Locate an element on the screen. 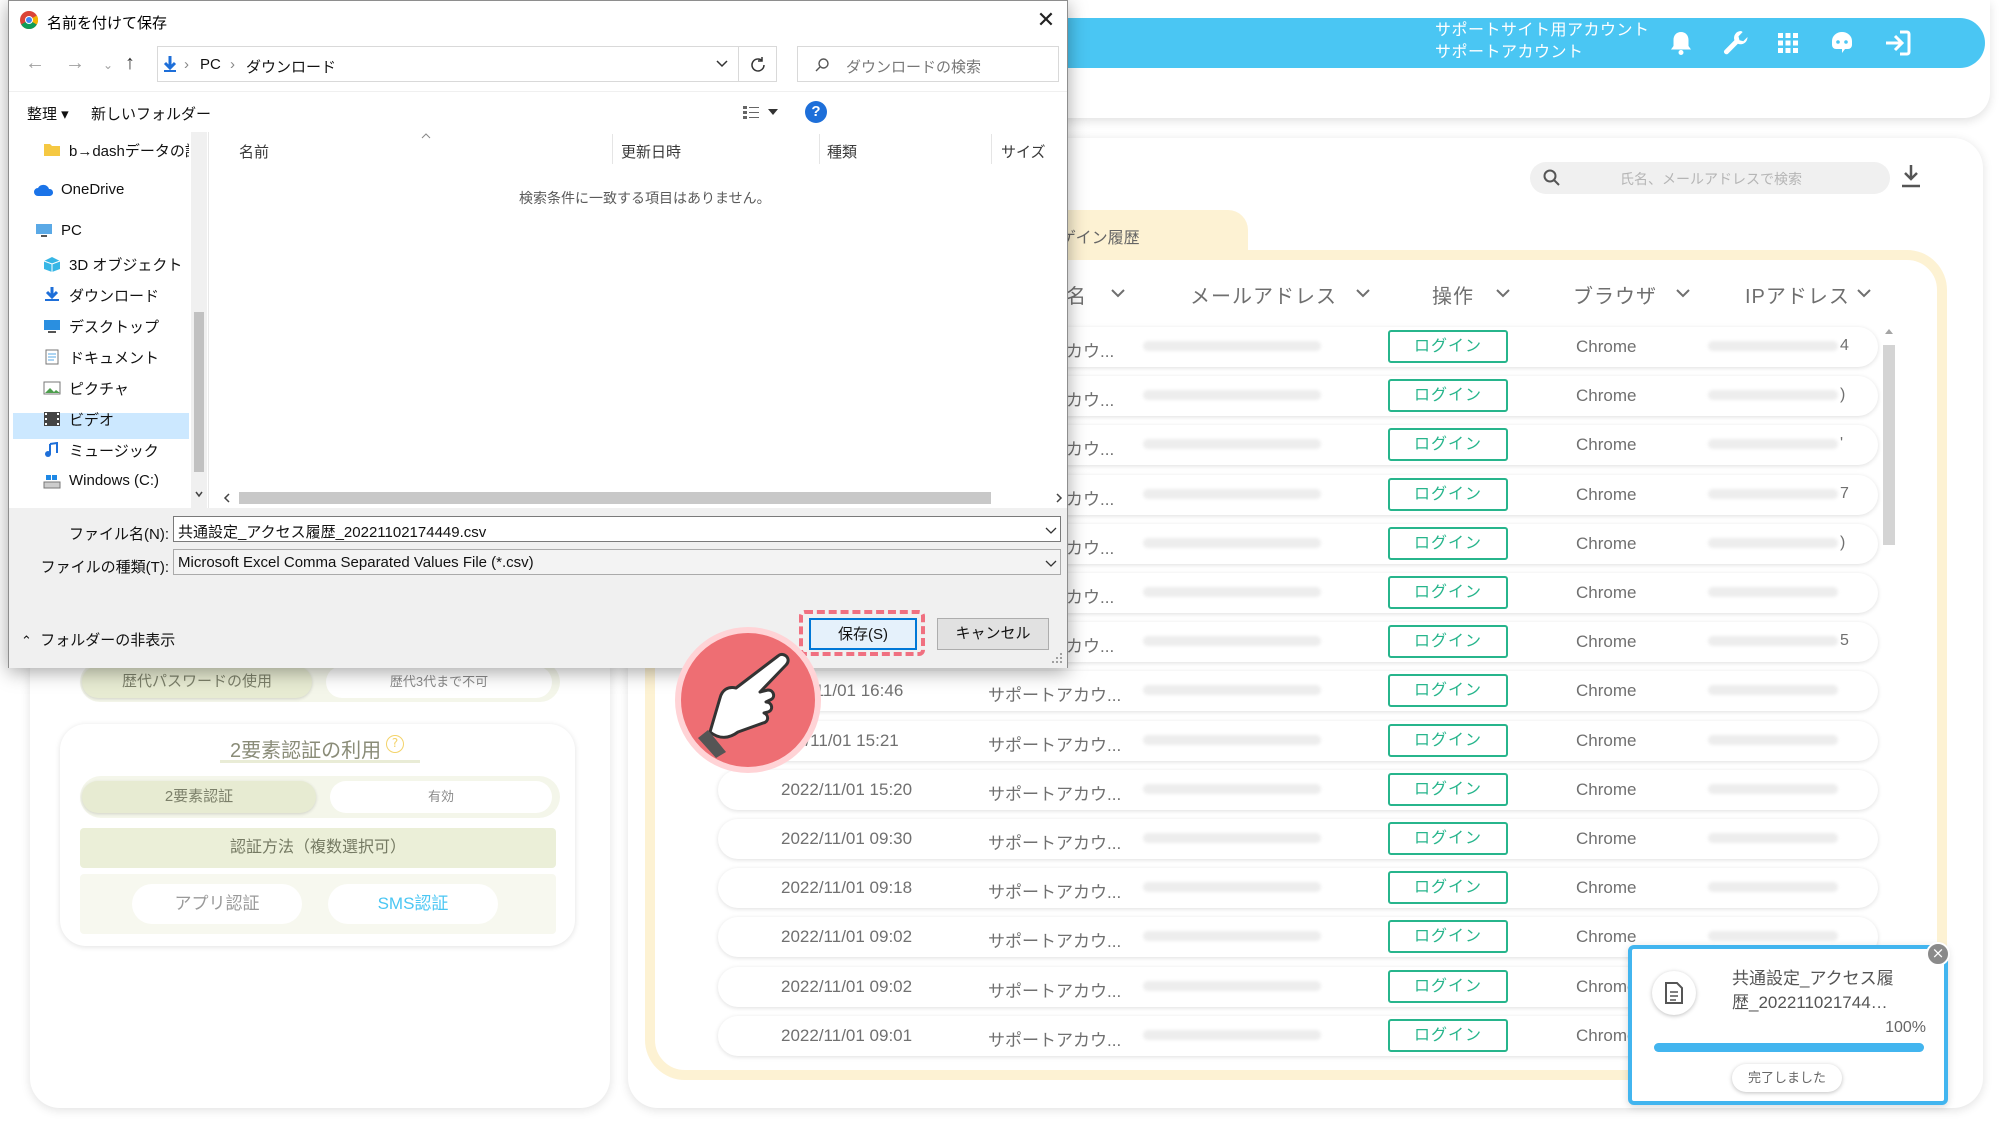 This screenshot has width=2000, height=1125. chevron-up-icon: ⌃ is located at coordinates (26, 640).